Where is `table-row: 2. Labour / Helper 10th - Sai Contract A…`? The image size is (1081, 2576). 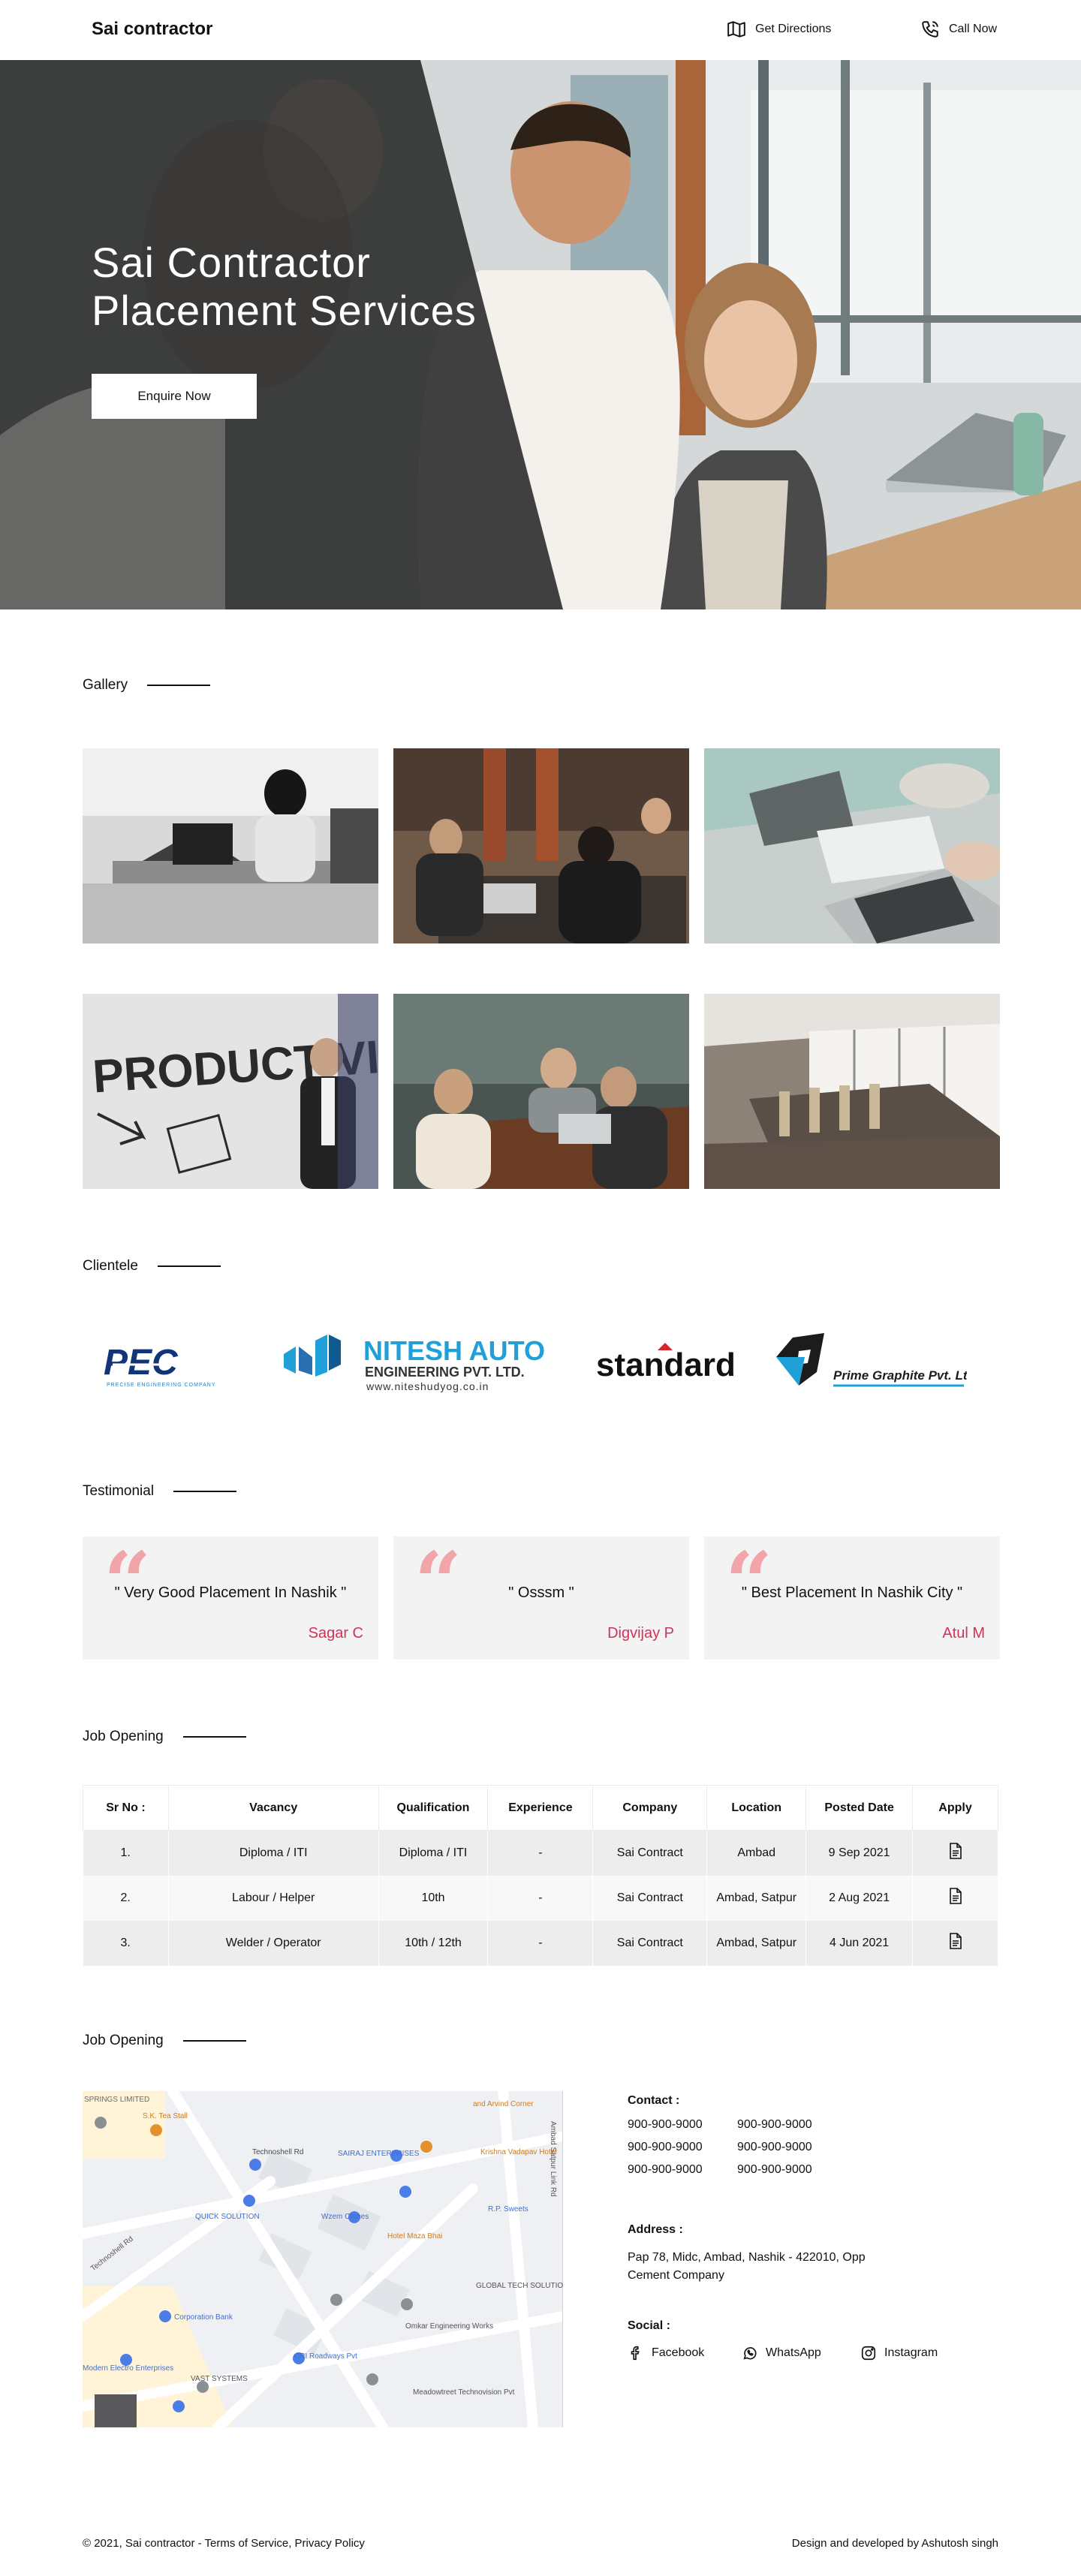
table-row: 2. Labour / Helper 10th - Sai Contract A… is located at coordinates (540, 1898).